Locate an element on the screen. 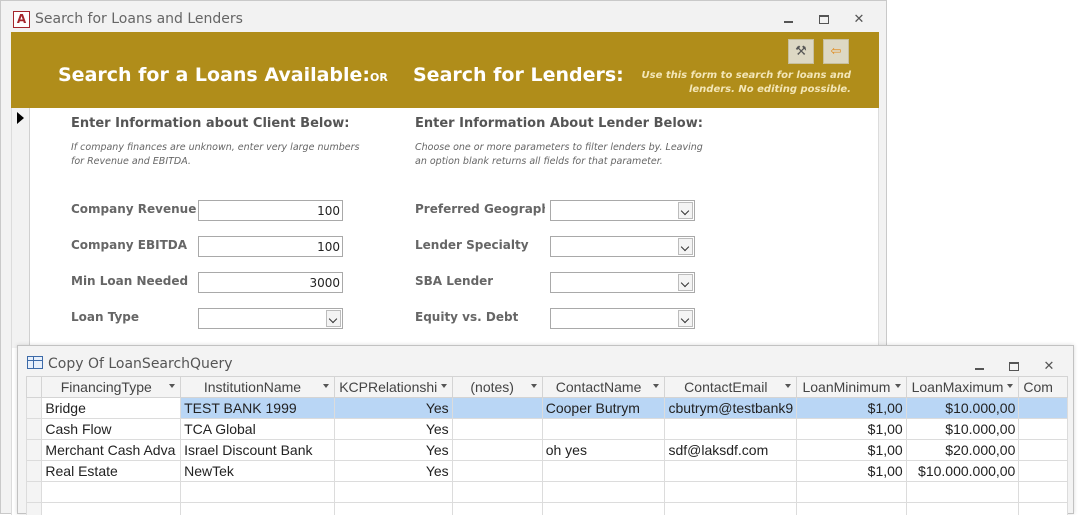 This screenshot has width=1091, height=515. table-cell: Bridge is located at coordinates (111, 408).